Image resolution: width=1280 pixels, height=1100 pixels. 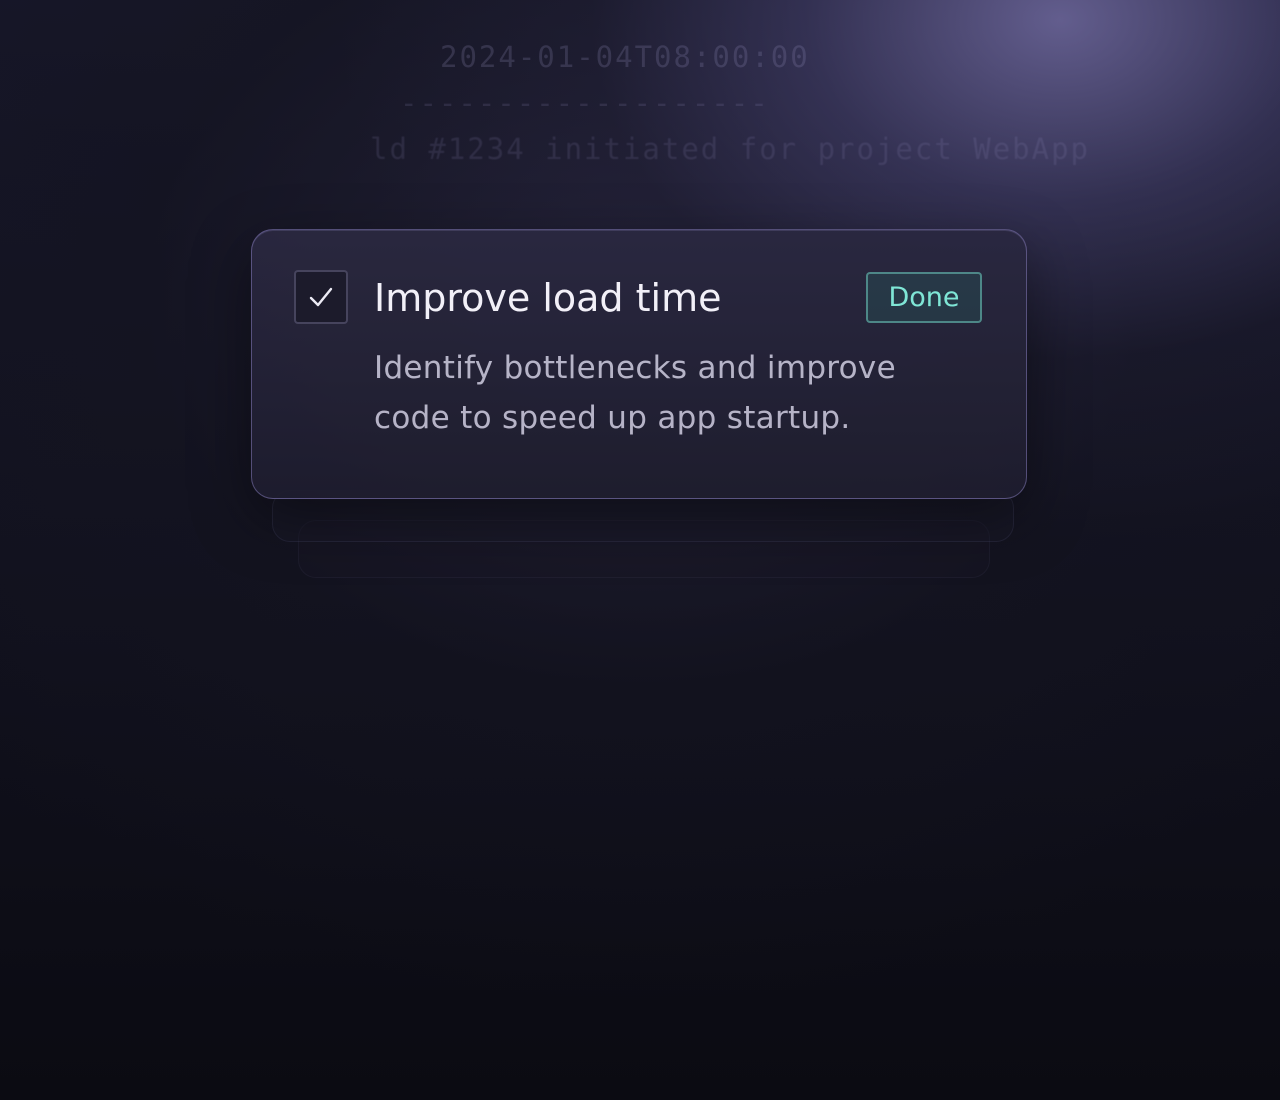 I want to click on checkmark-icon, so click(x=321, y=297).